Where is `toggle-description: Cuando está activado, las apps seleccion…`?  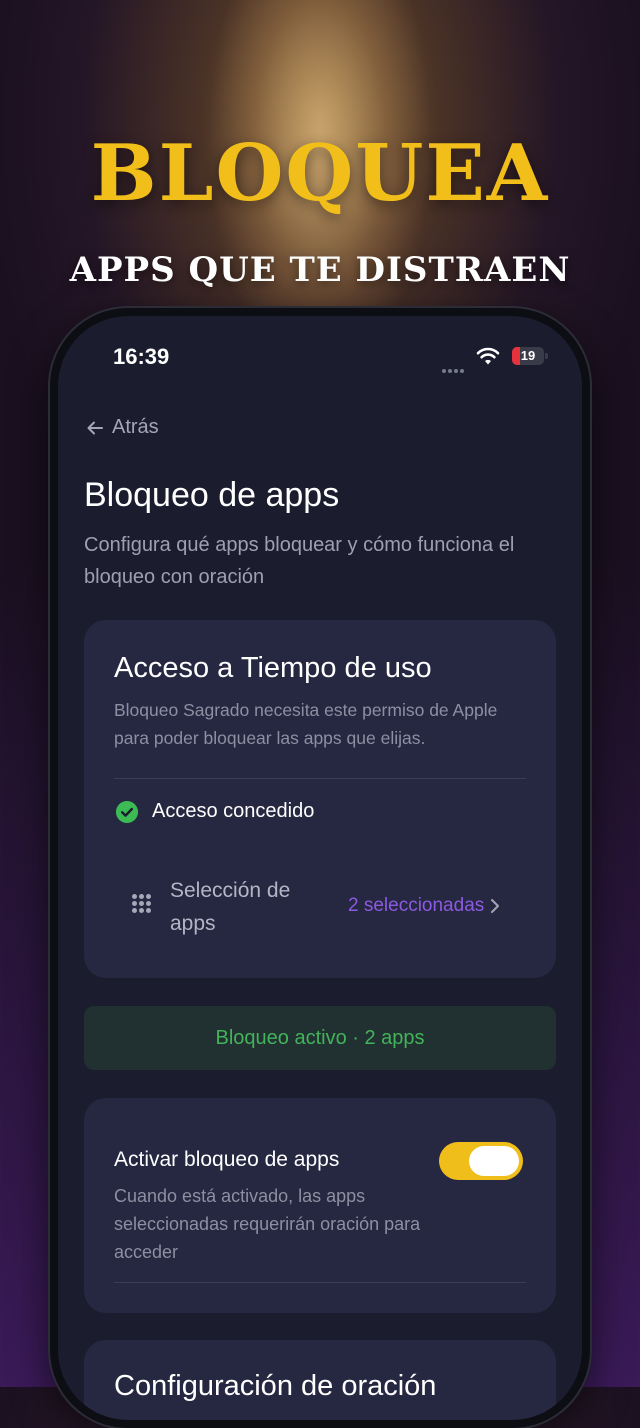
toggle-description: Cuando está activado, las apps seleccion… is located at coordinates (267, 1224).